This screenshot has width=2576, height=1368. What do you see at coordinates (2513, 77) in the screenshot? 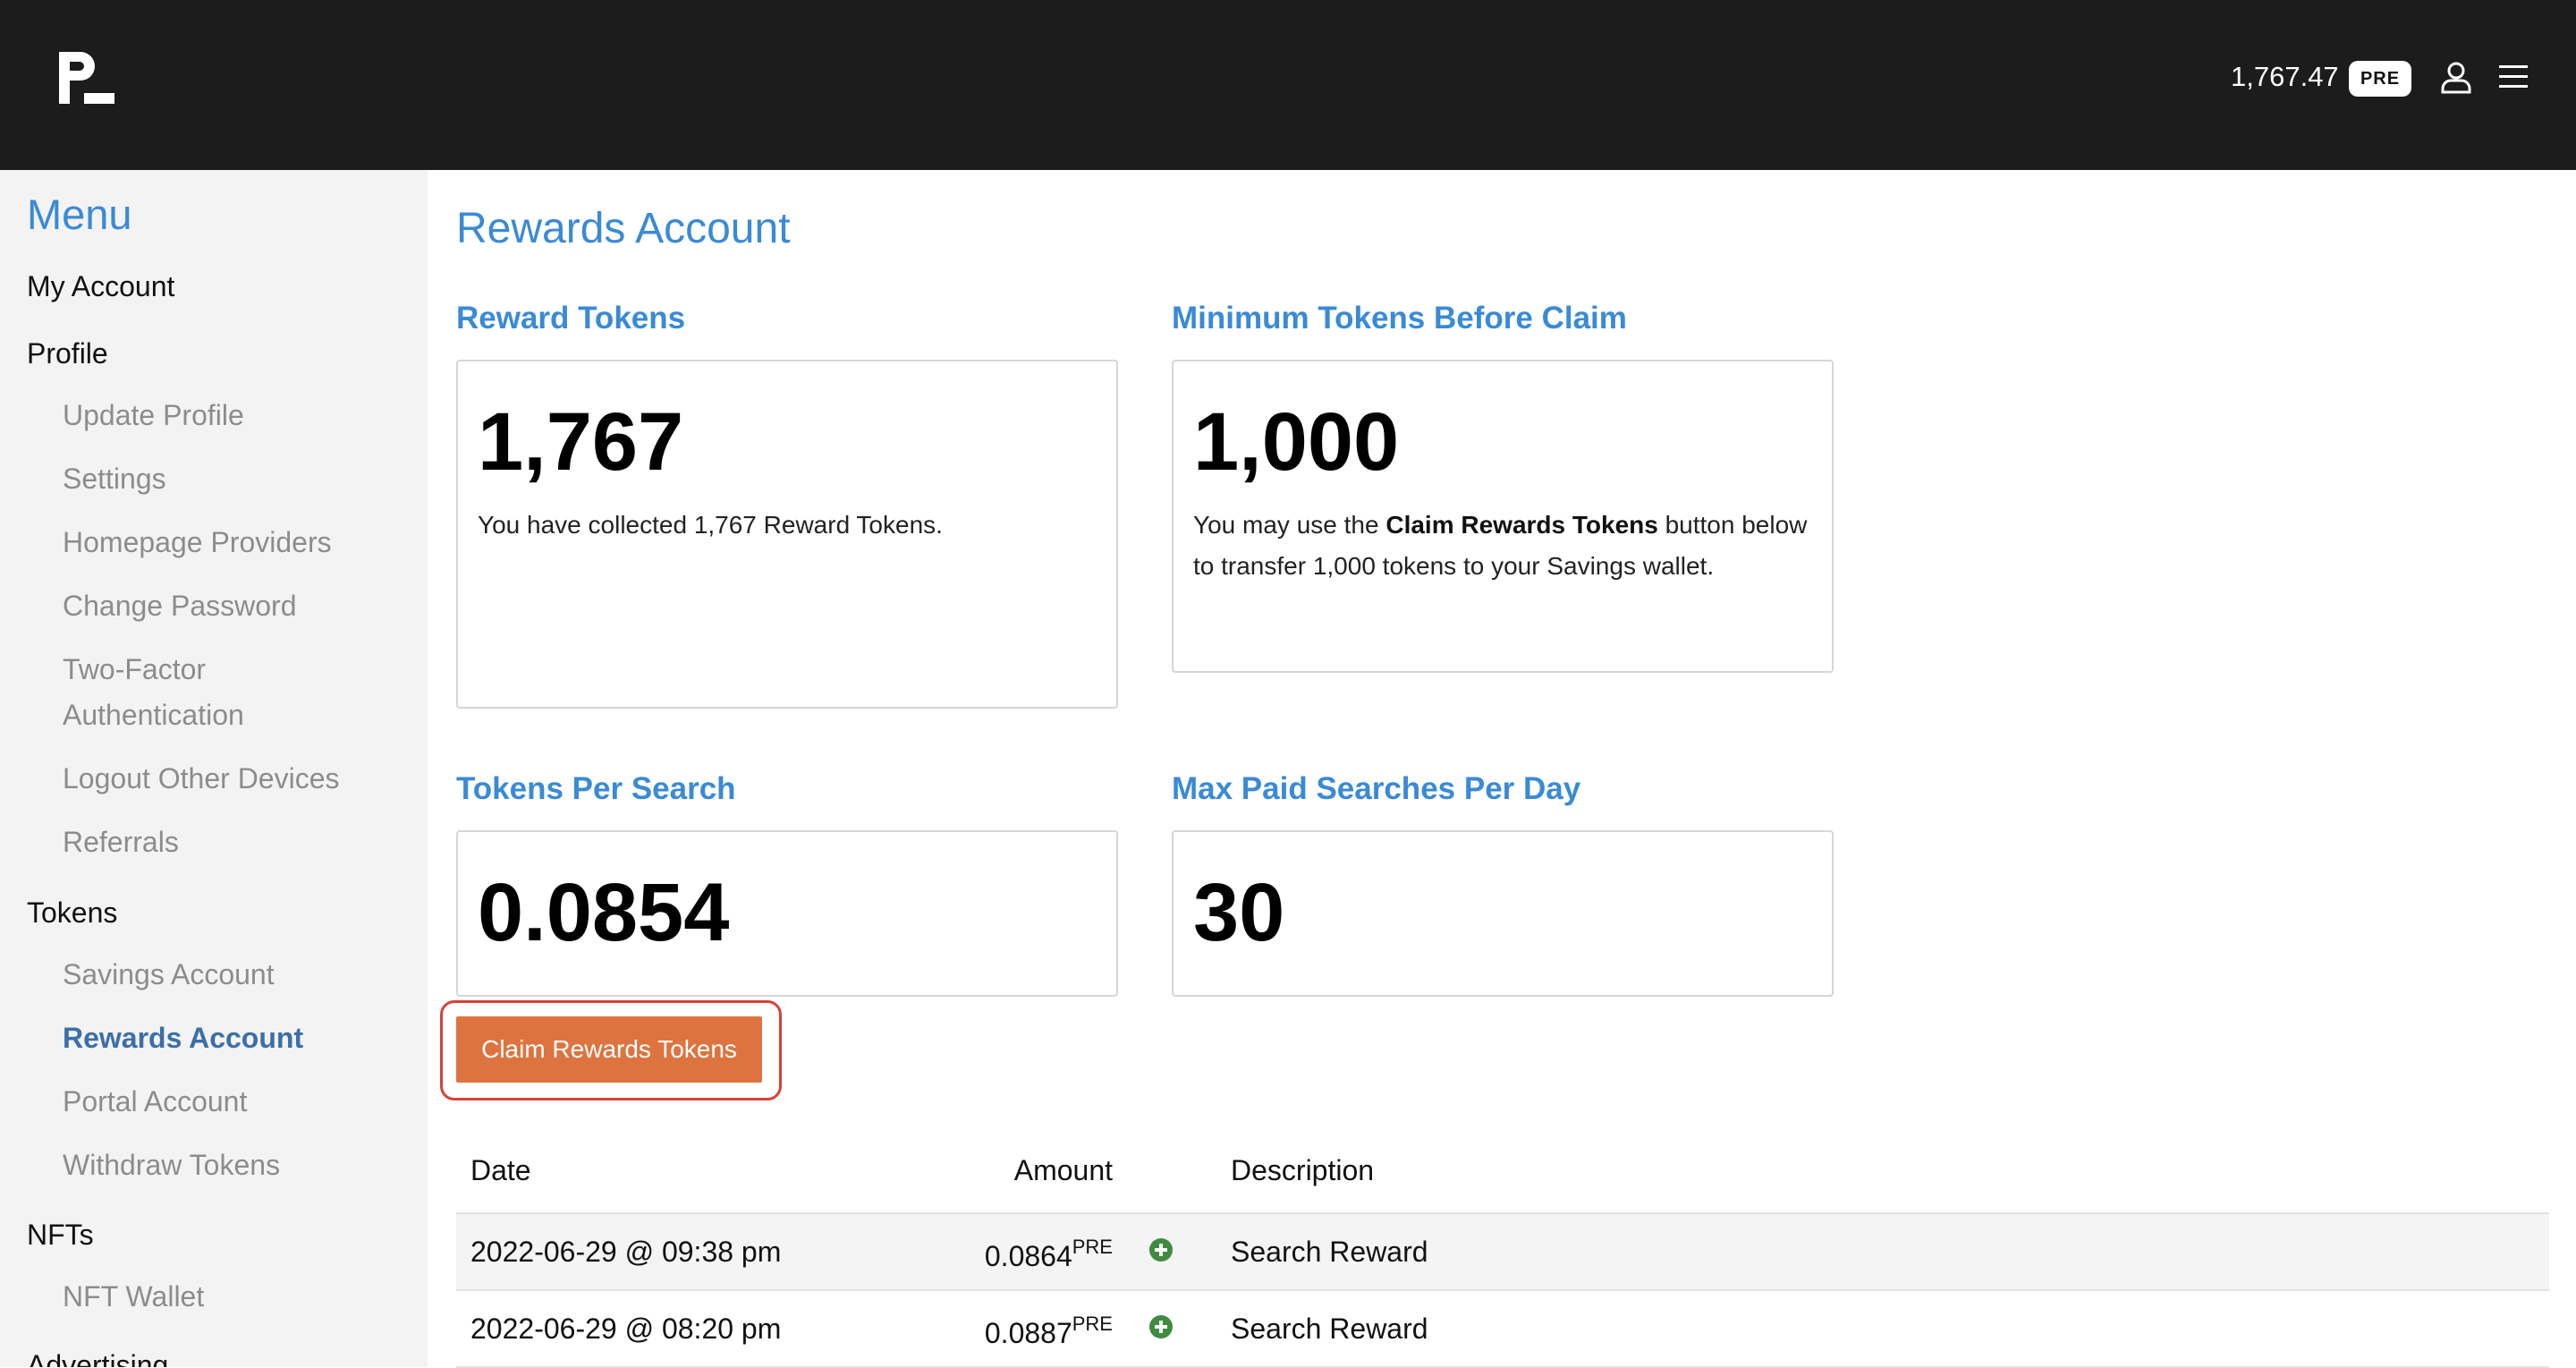
I see `hamburger-menu-icon` at bounding box center [2513, 77].